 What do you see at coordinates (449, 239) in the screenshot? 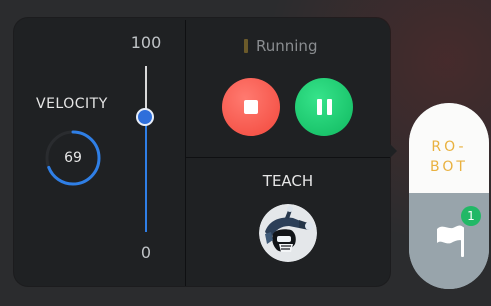
I see `flag-icon` at bounding box center [449, 239].